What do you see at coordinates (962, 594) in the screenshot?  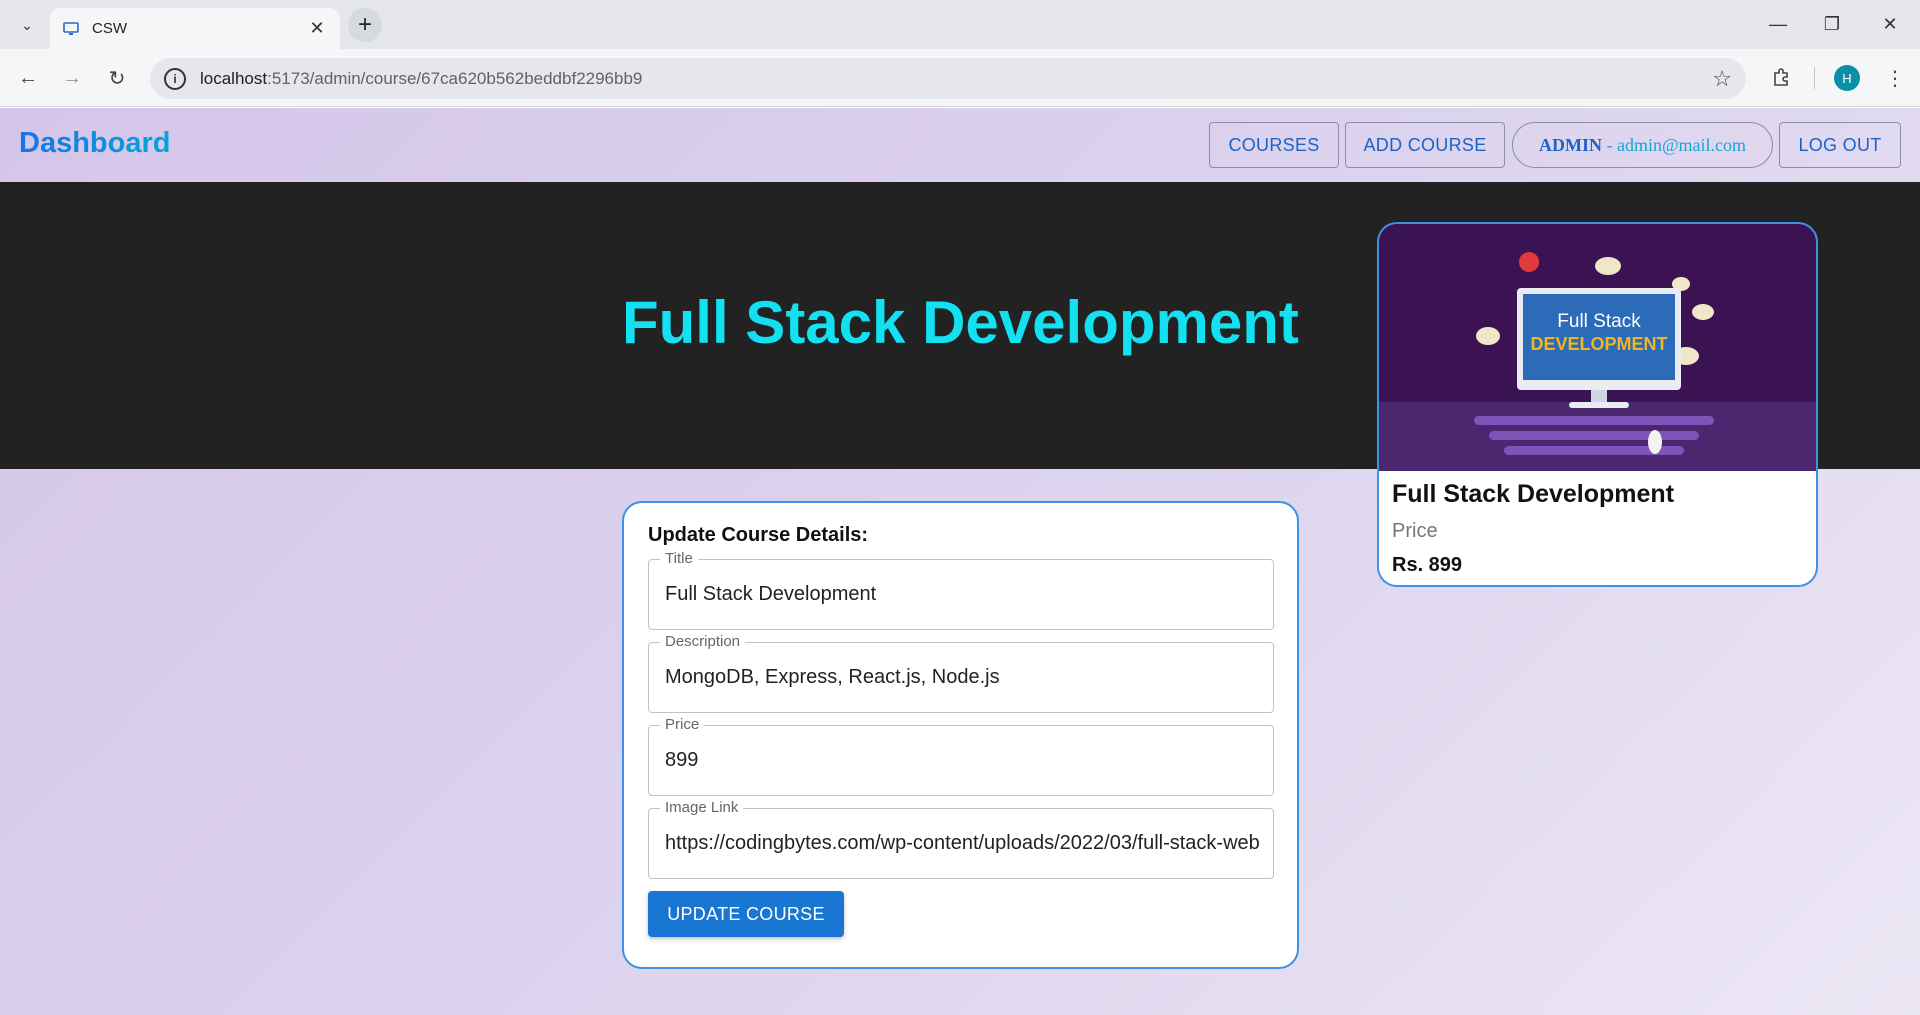 I see `title-input: Full Stack Development` at bounding box center [962, 594].